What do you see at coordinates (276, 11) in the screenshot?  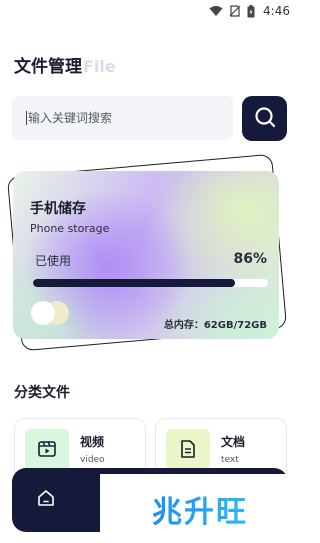 I see `status-time: 4:46` at bounding box center [276, 11].